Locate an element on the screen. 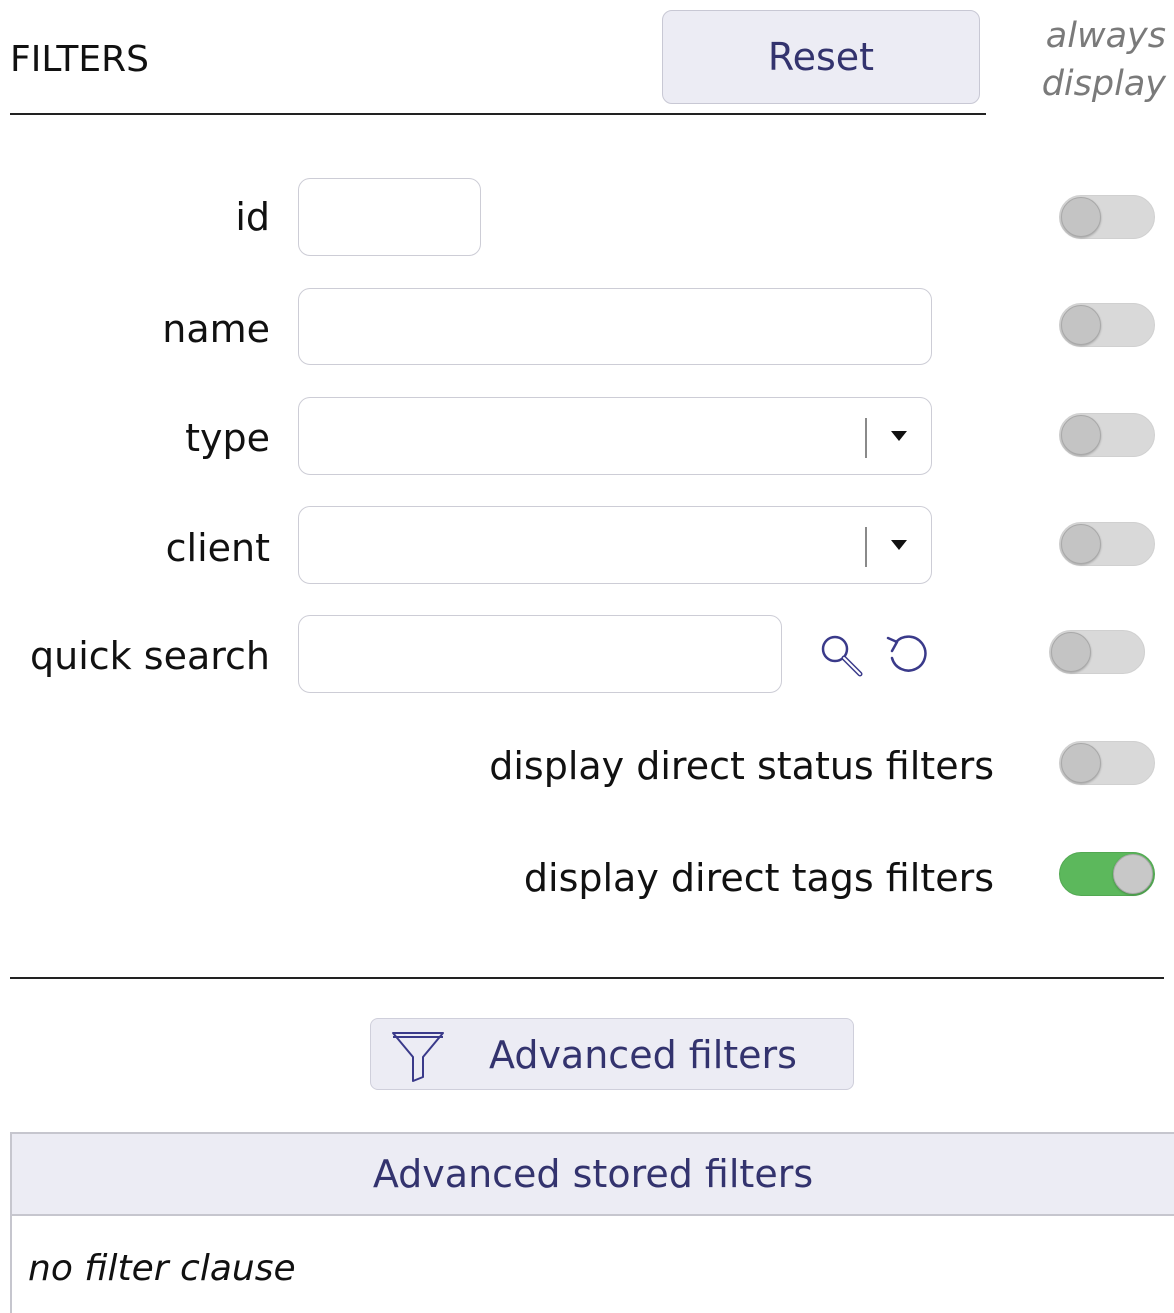 The width and height of the screenshot is (1174, 1313). no-filter-clause-text: no filter clause is located at coordinates (162, 1268).